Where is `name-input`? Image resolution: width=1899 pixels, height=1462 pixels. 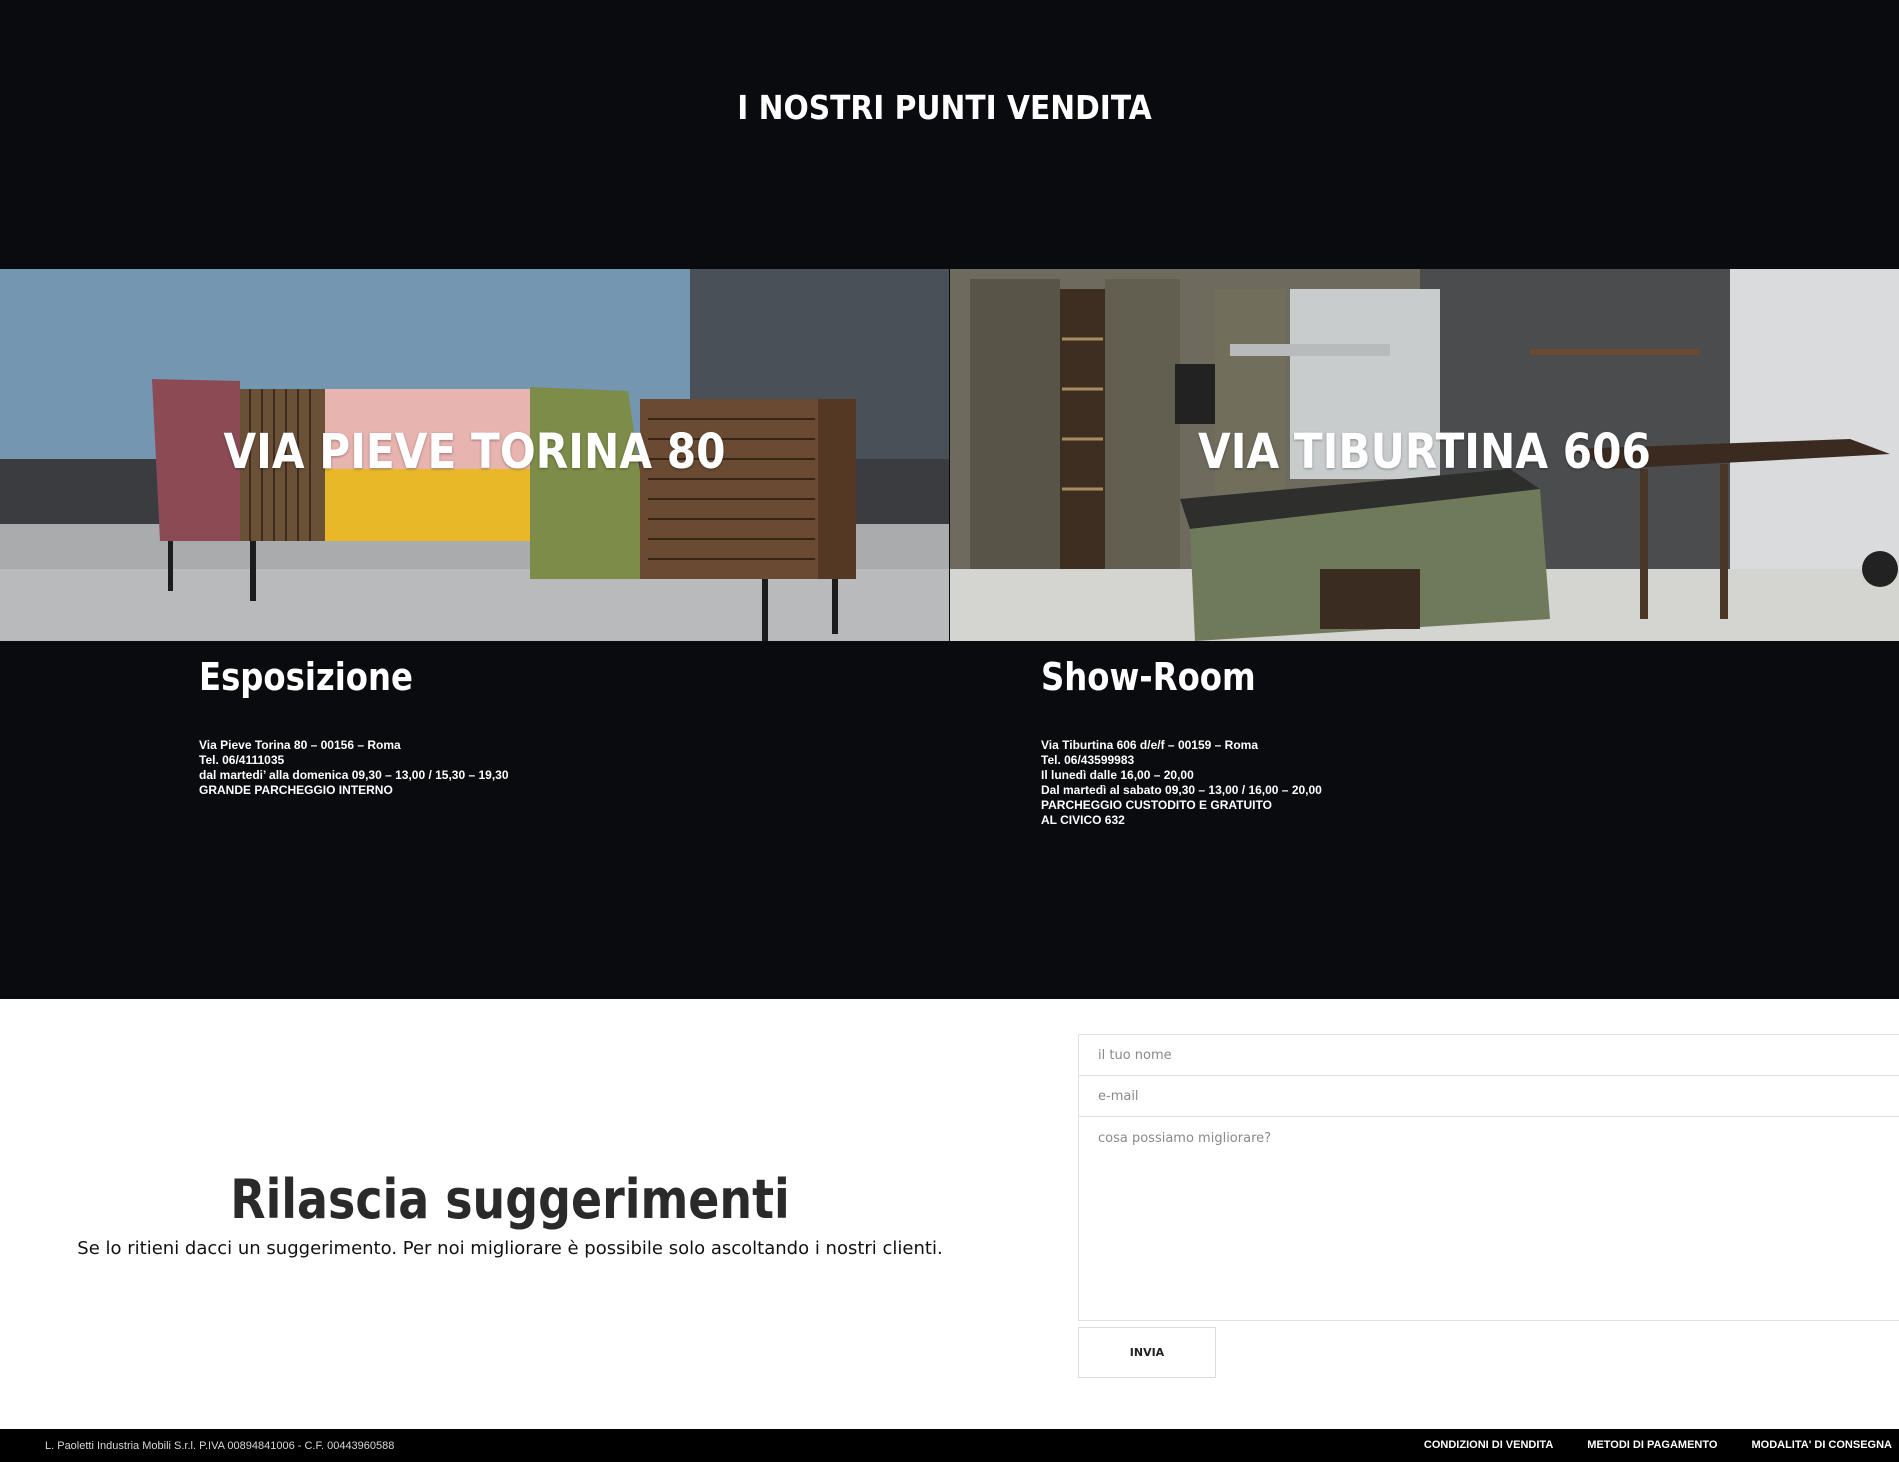
name-input is located at coordinates (1488, 1055).